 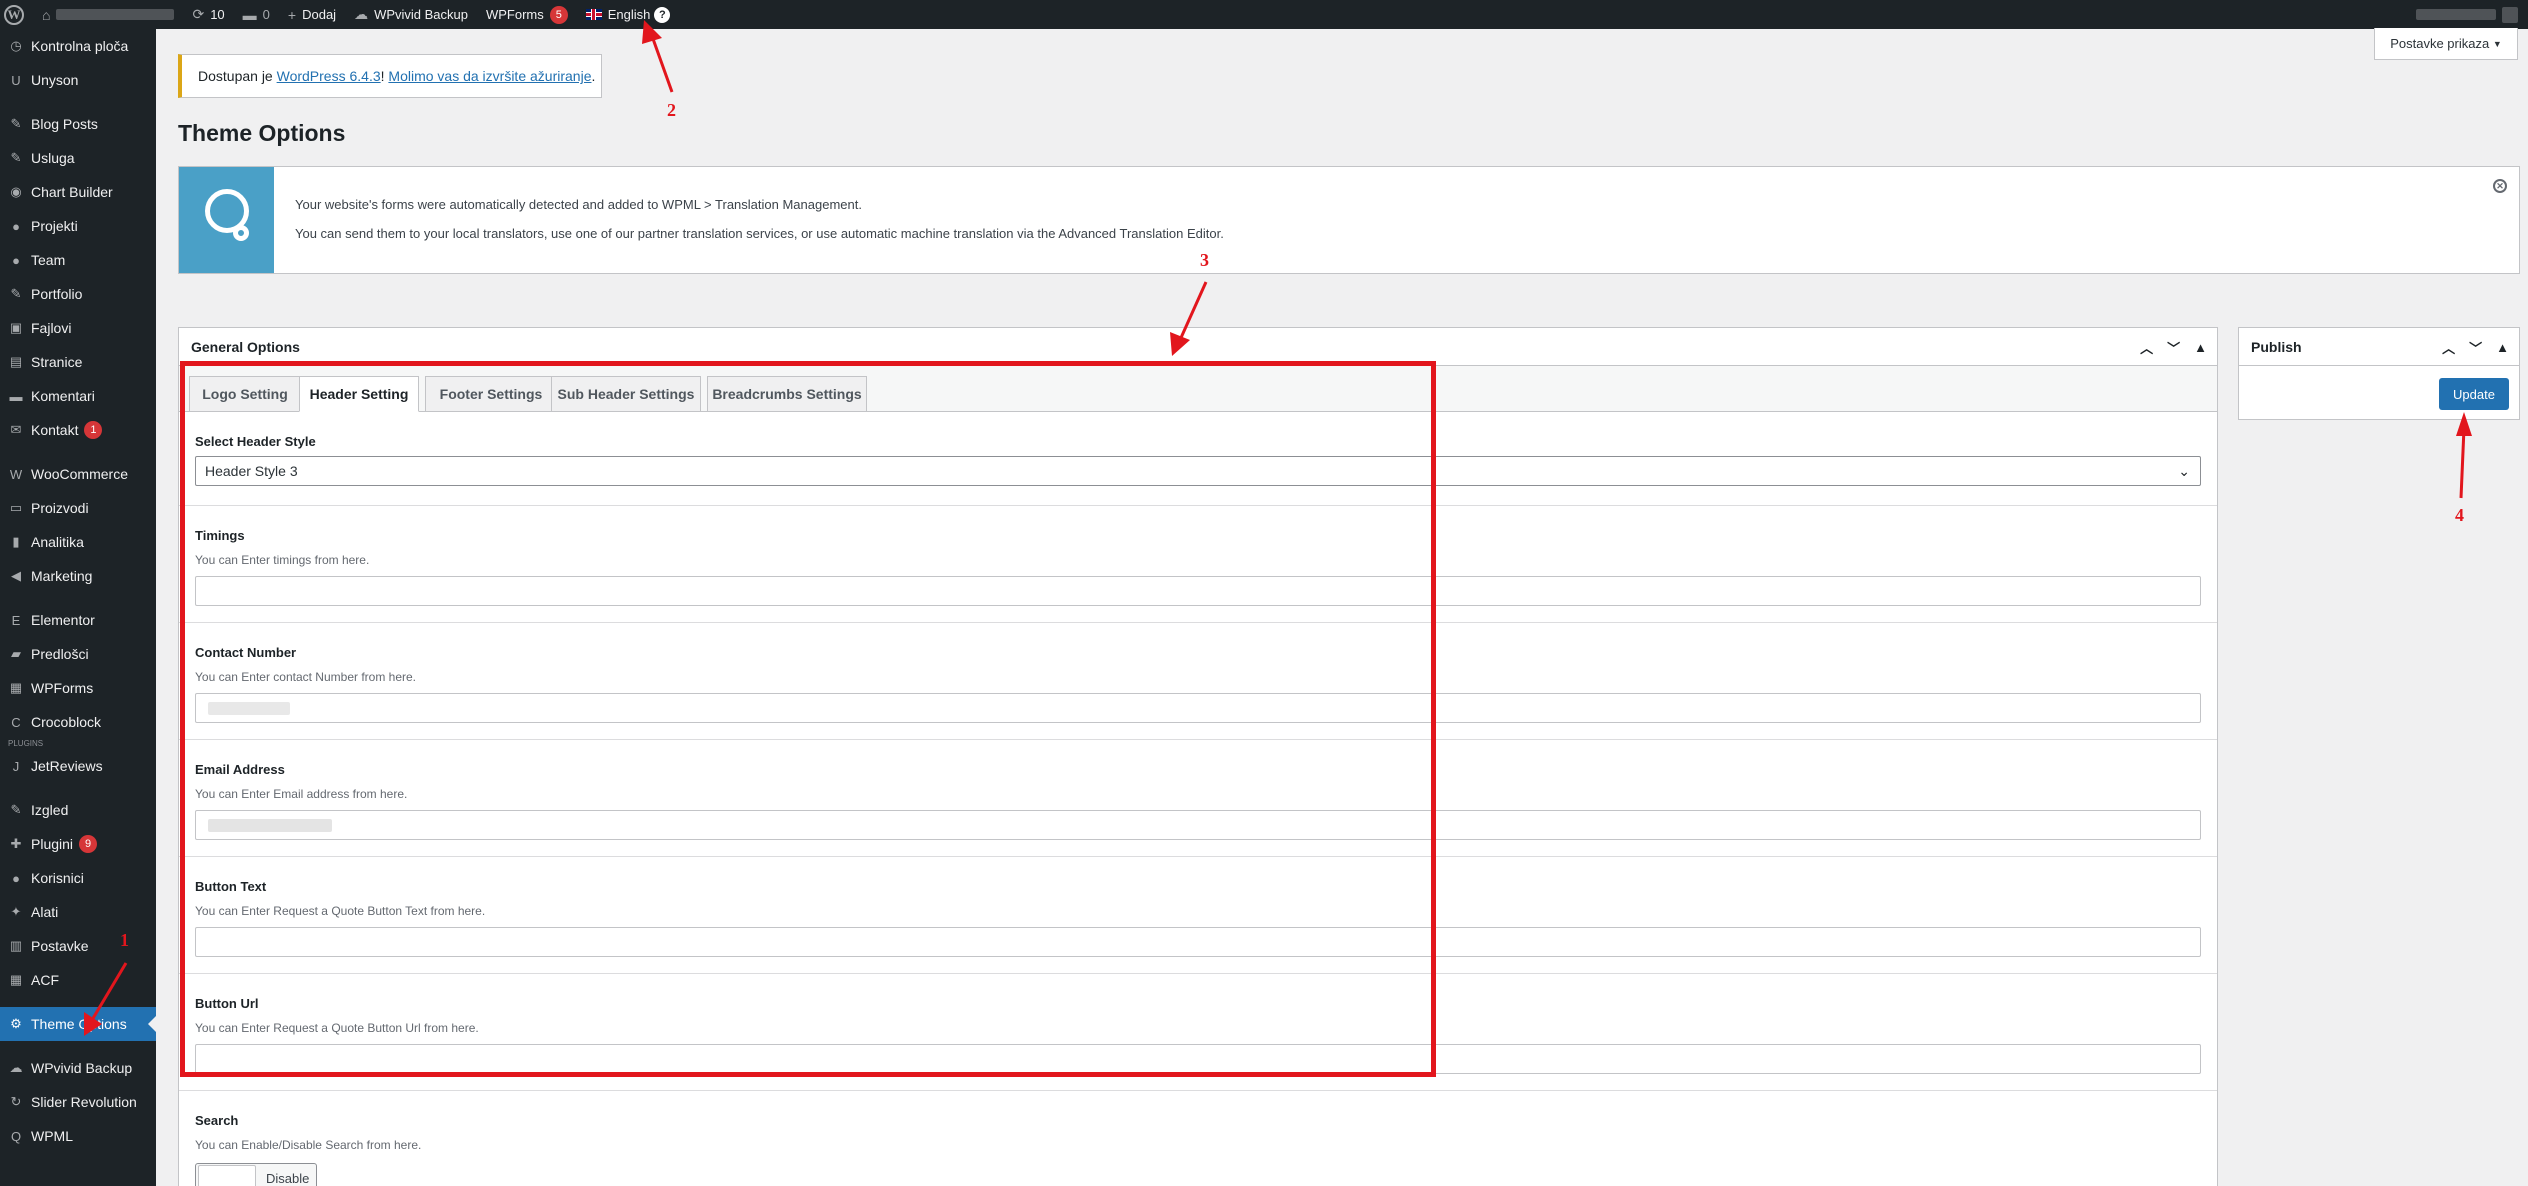 I want to click on wpvivid-menu: ☁ WPvivid Backup, so click(x=411, y=14).